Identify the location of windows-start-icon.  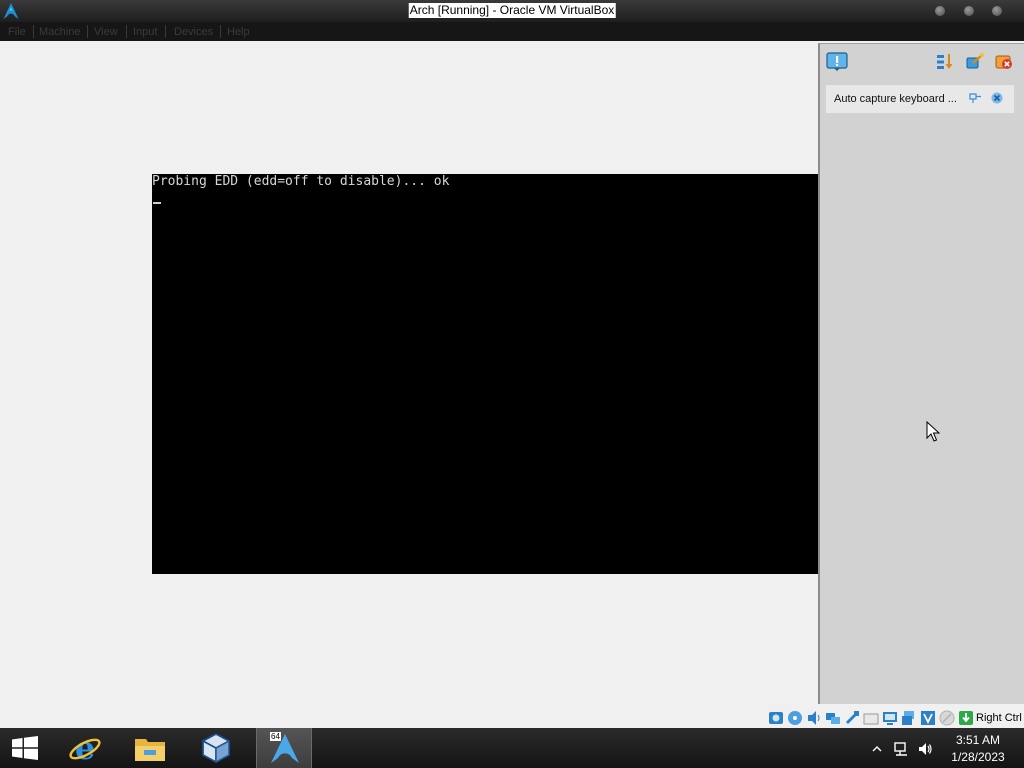
(25, 748).